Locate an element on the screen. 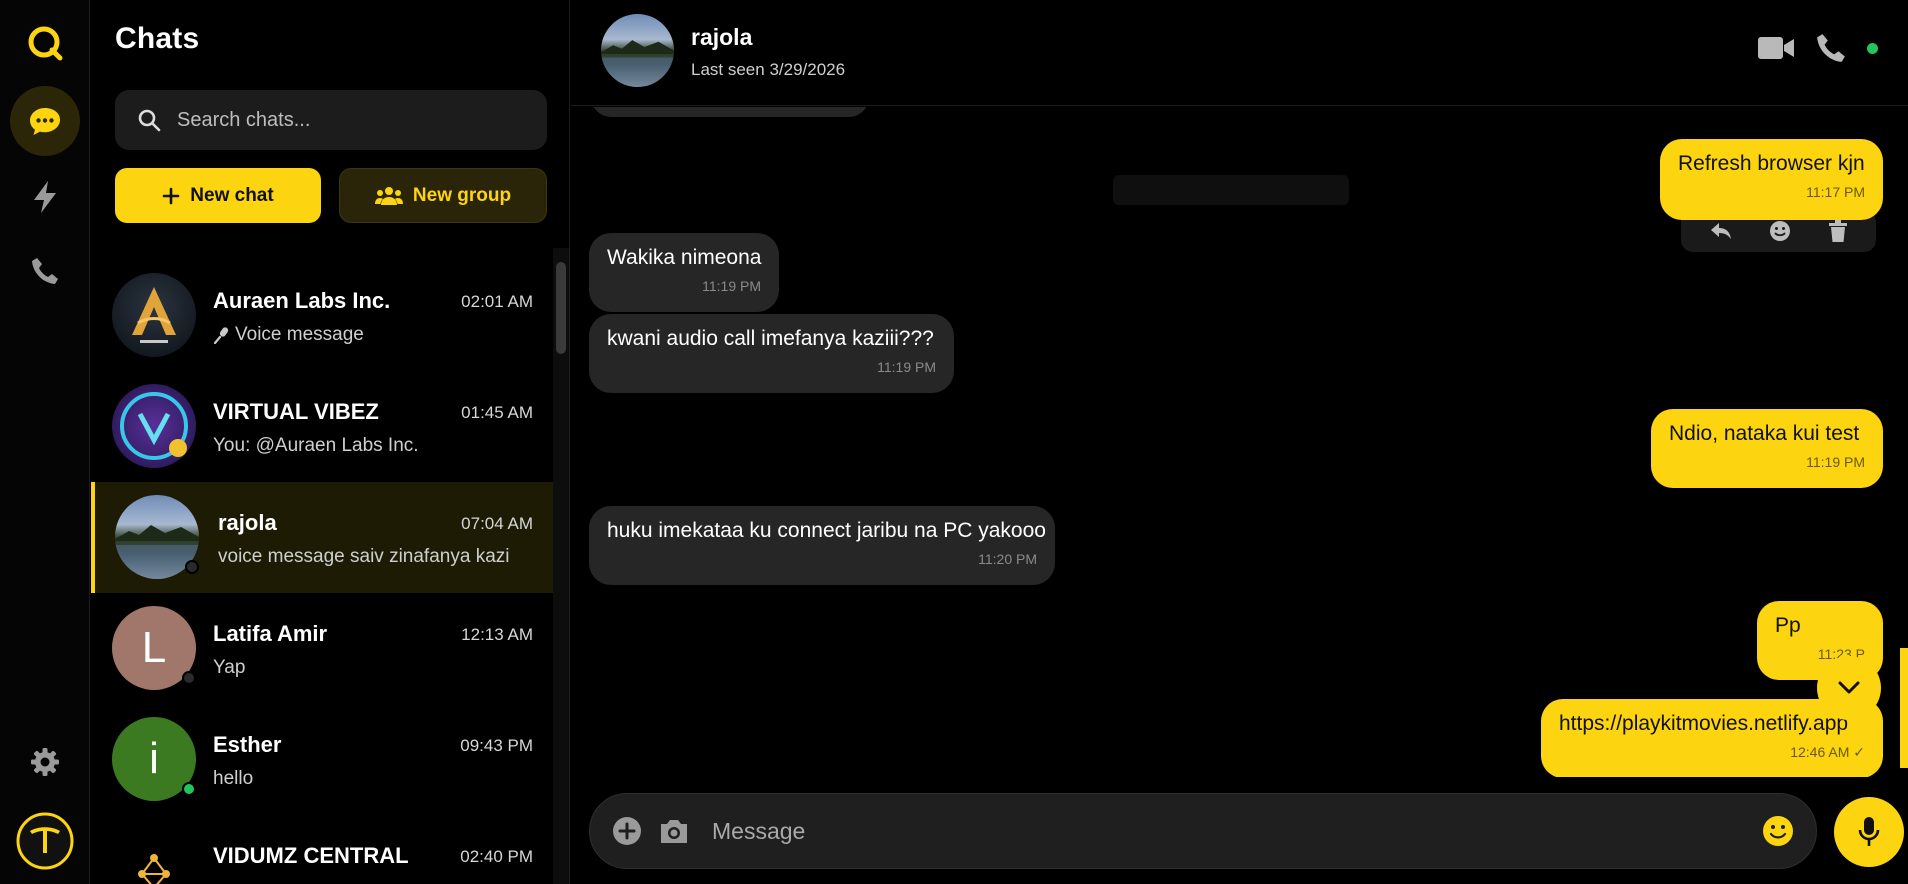 This screenshot has height=884, width=1908. contact-name: rajola is located at coordinates (721, 37).